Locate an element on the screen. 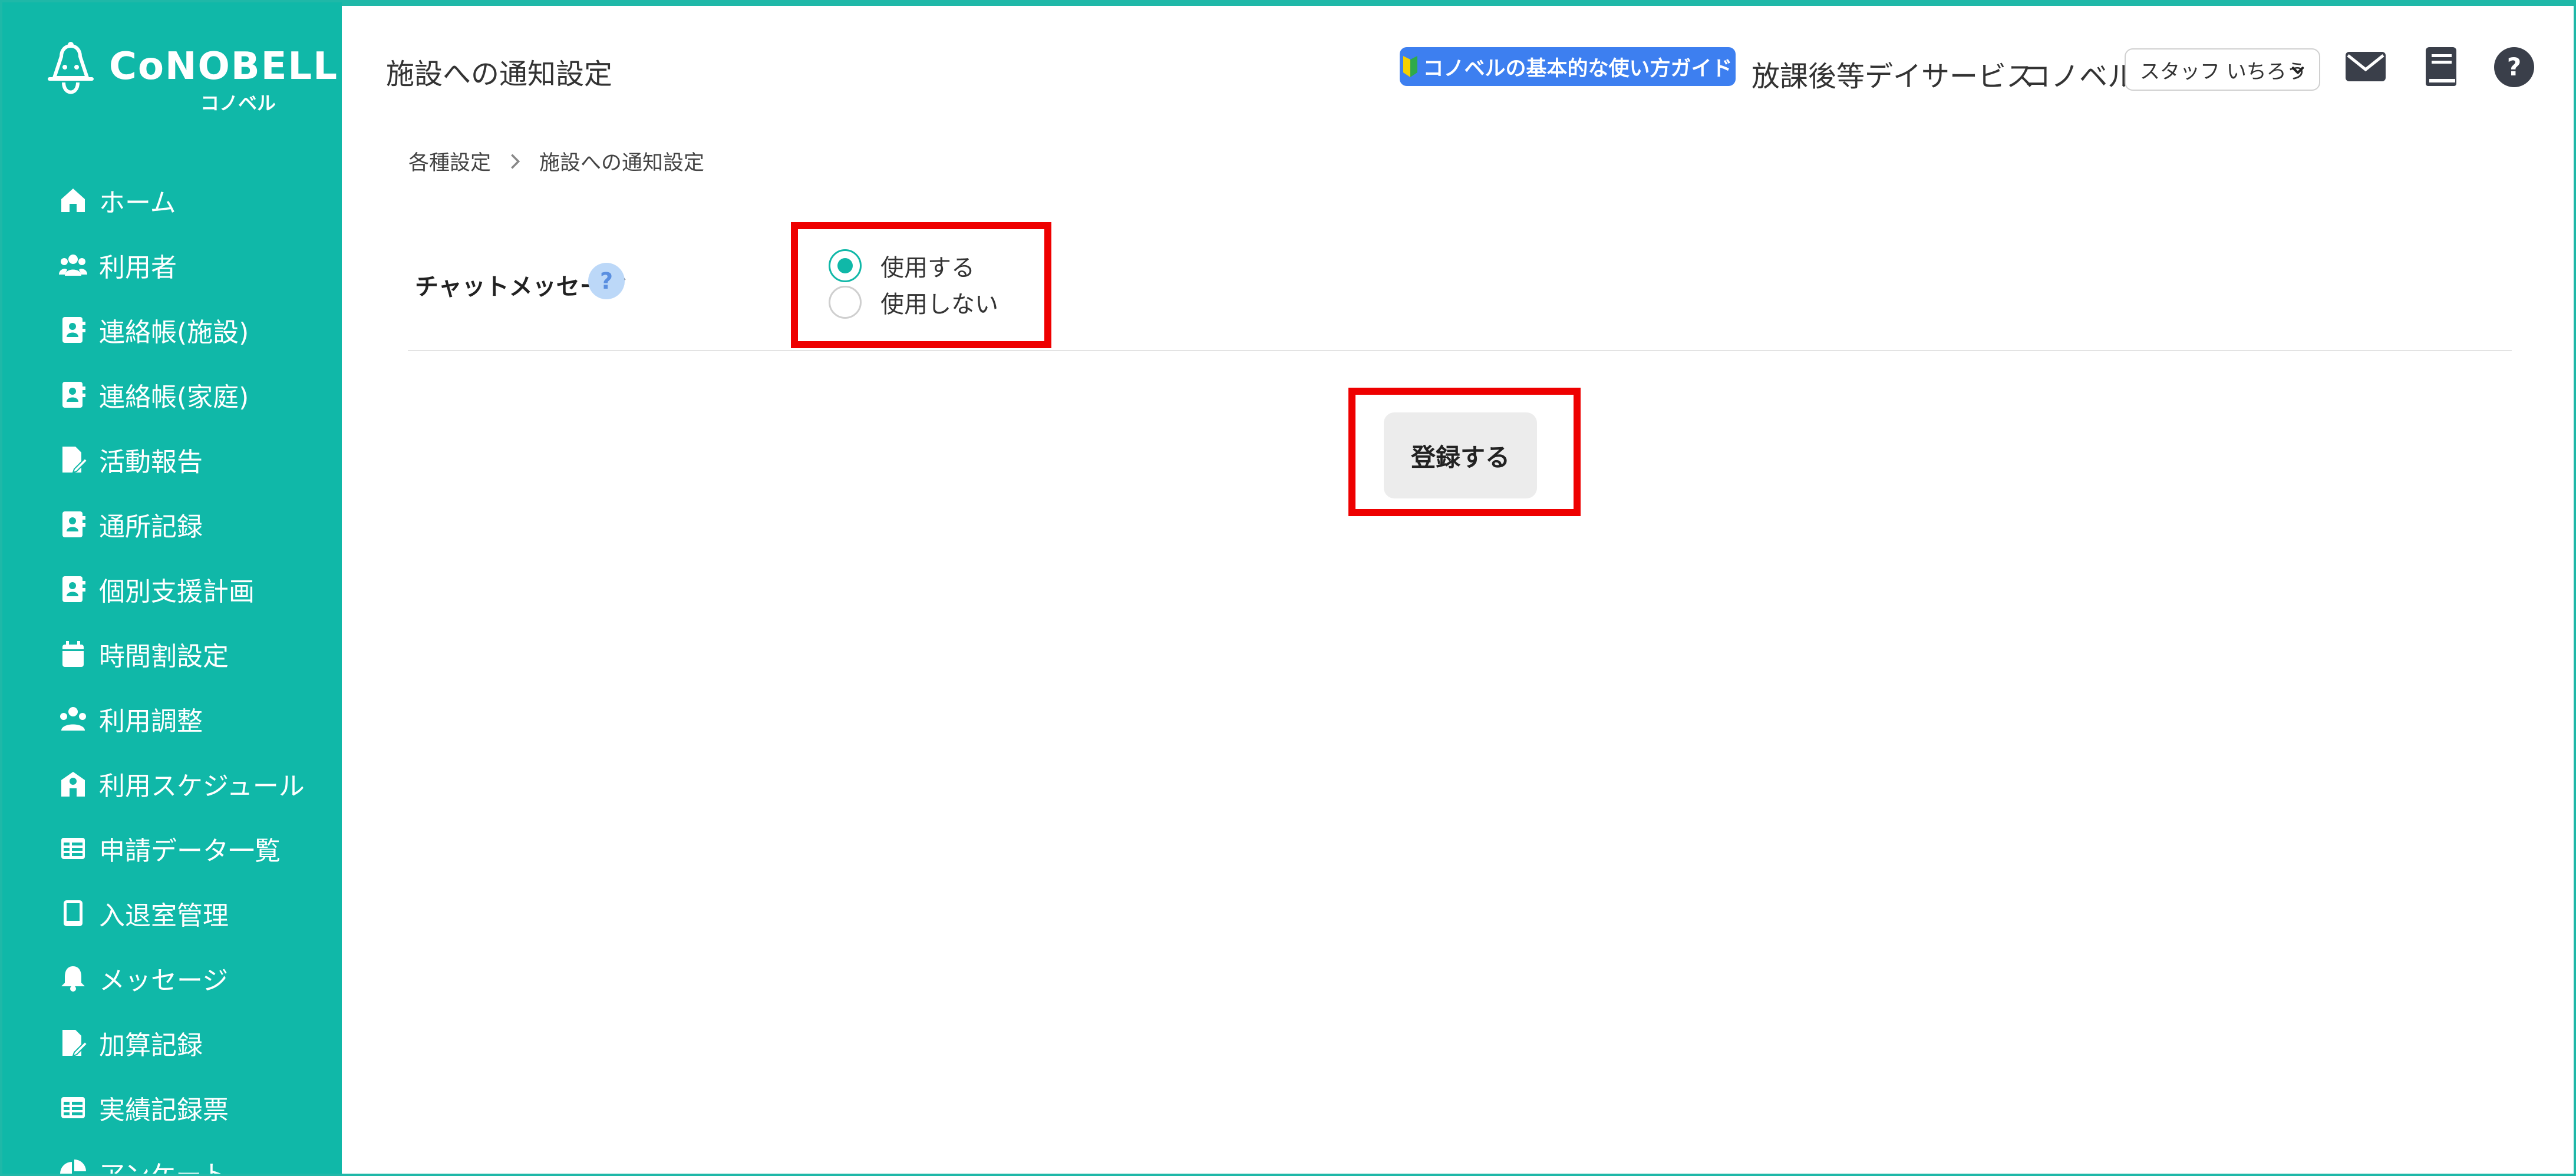 The image size is (2576, 1176). top-accent-strip is located at coordinates (1288, 3).